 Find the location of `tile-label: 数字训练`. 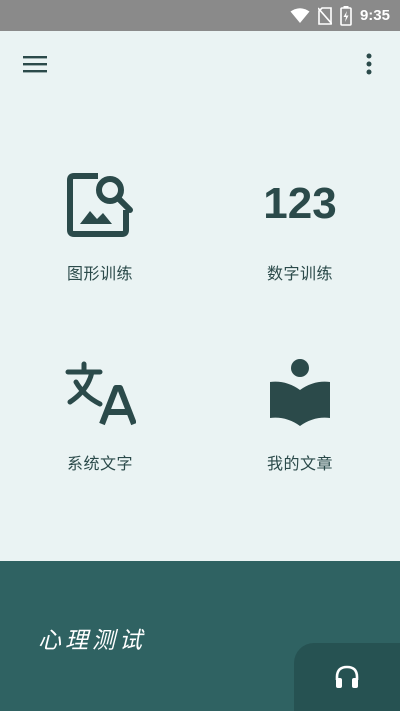

tile-label: 数字训练 is located at coordinates (299, 273).